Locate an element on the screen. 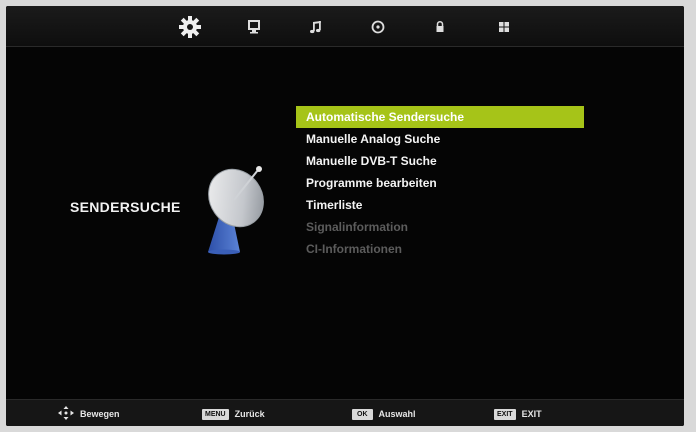 This screenshot has width=696, height=432. hint-move: Bewegen is located at coordinates (89, 414).